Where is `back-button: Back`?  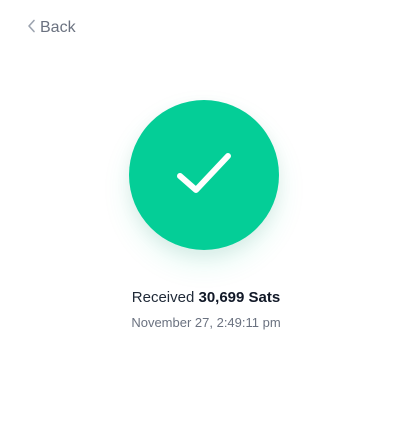
back-button: Back is located at coordinates (51, 28).